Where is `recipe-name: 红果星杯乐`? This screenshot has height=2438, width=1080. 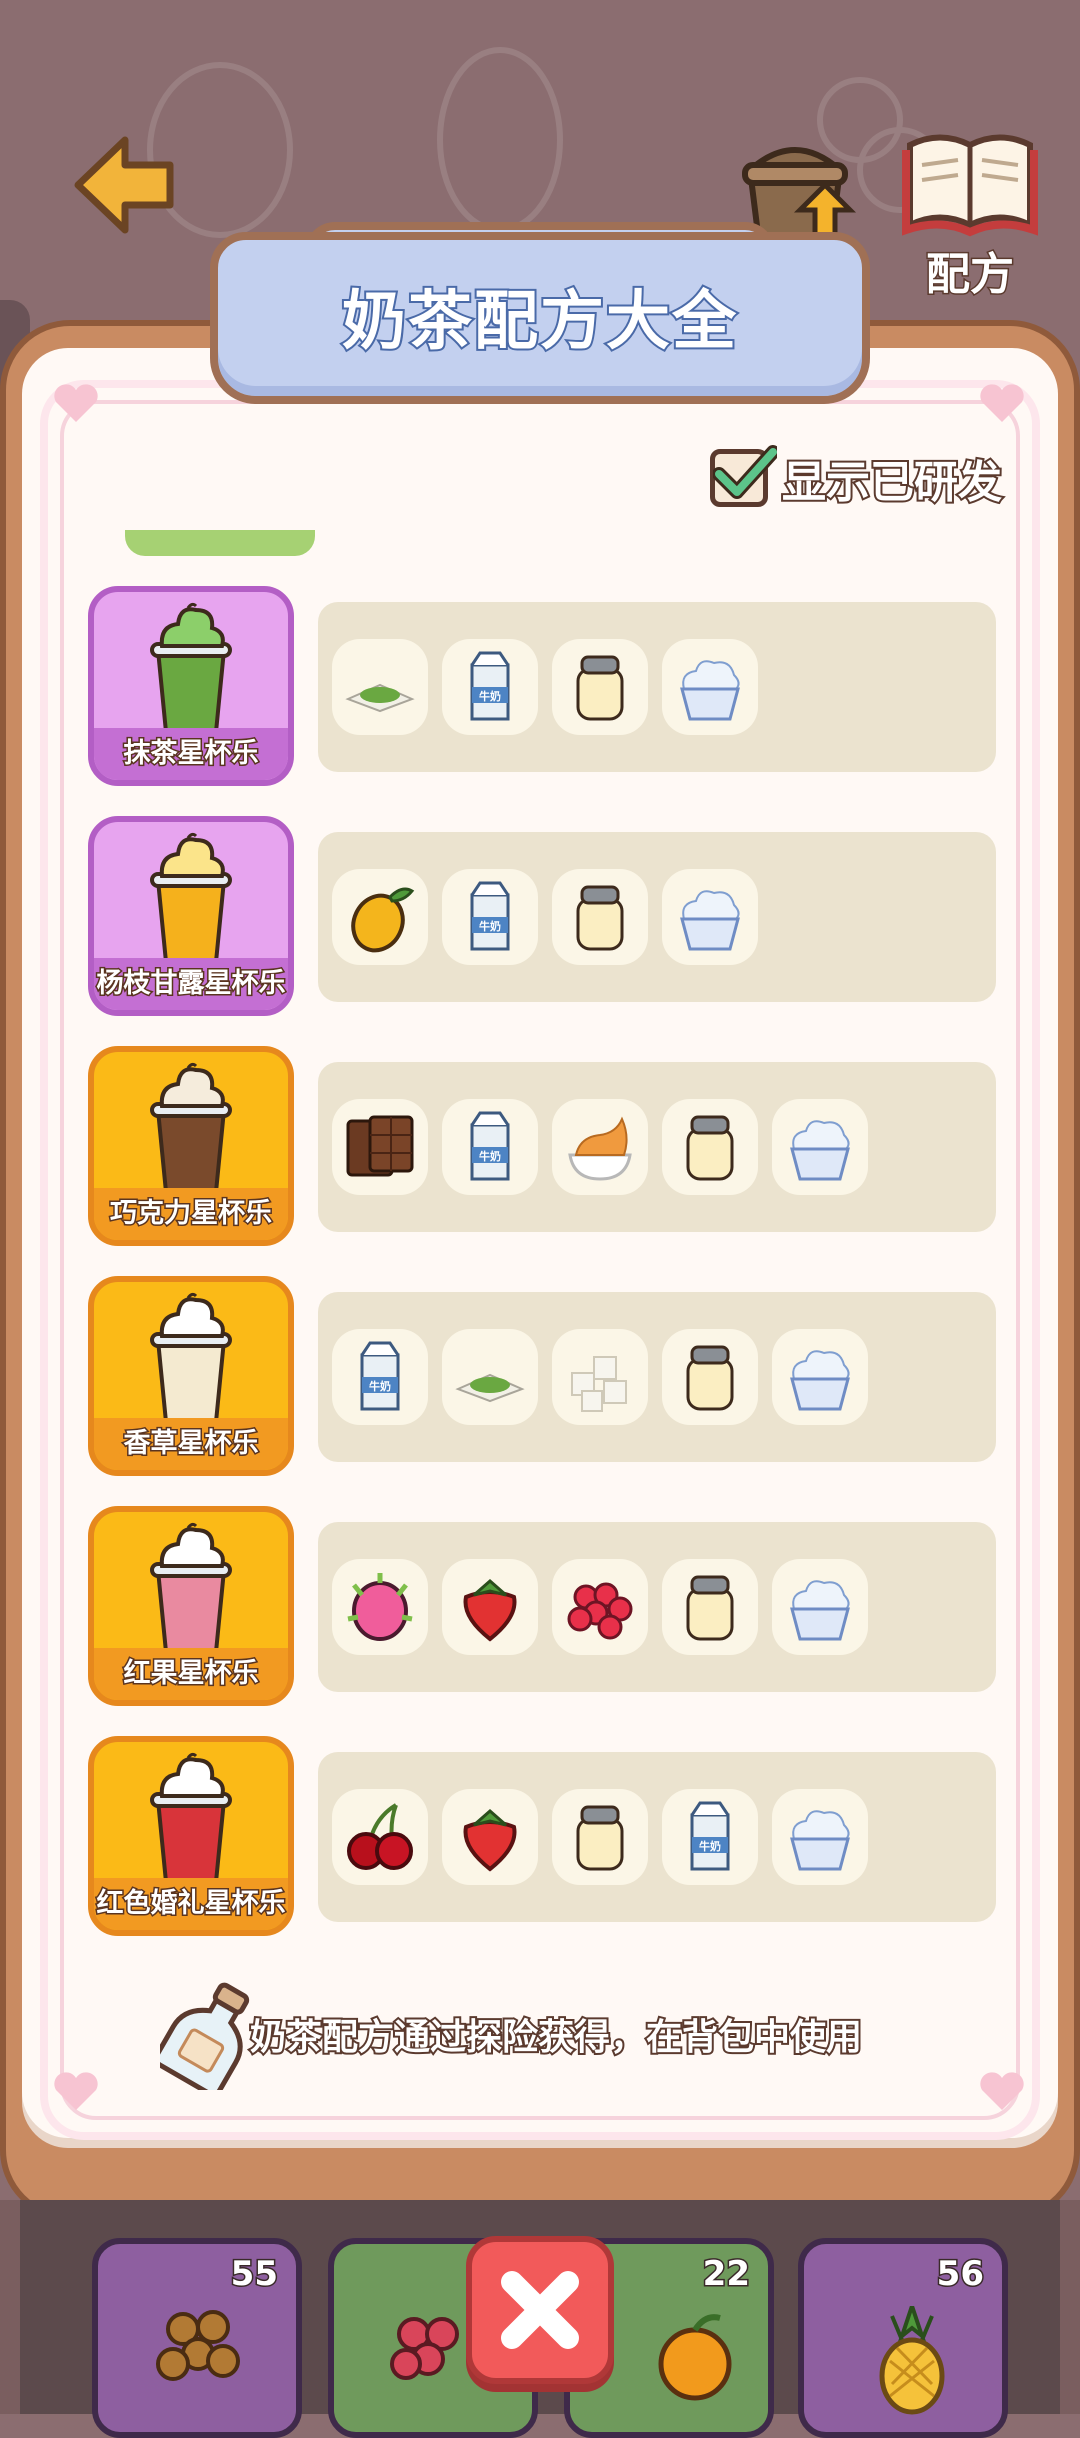
recipe-name: 红果星杯乐 is located at coordinates (191, 1674).